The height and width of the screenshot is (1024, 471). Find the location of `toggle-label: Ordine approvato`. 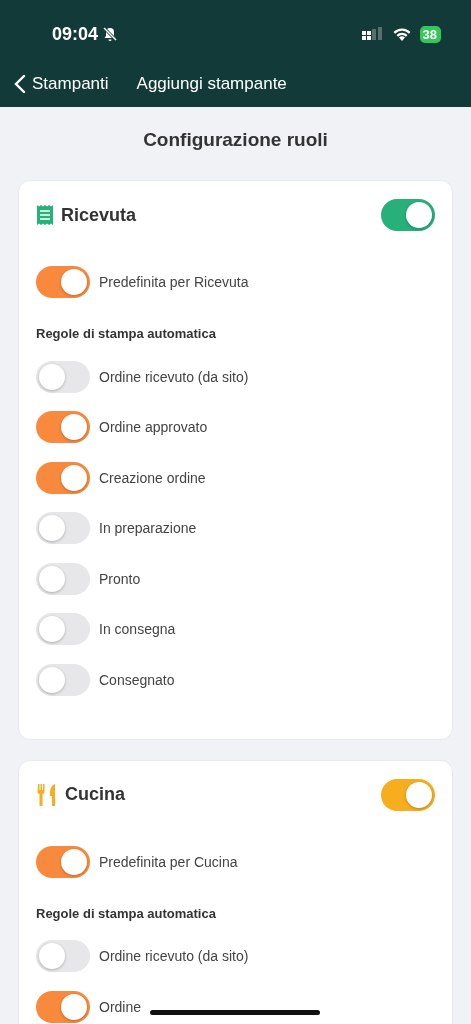

toggle-label: Ordine approvato is located at coordinates (153, 427).